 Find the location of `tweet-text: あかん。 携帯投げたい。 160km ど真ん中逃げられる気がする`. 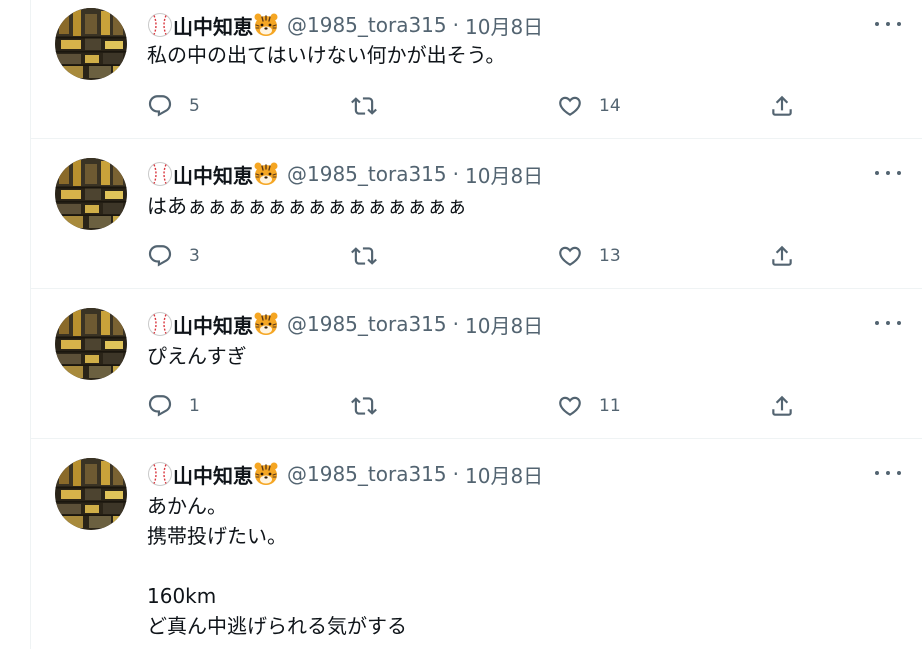

tweet-text: あかん。 携帯投げたい。 160km ど真ん中逃げられる気がする is located at coordinates (277, 566).